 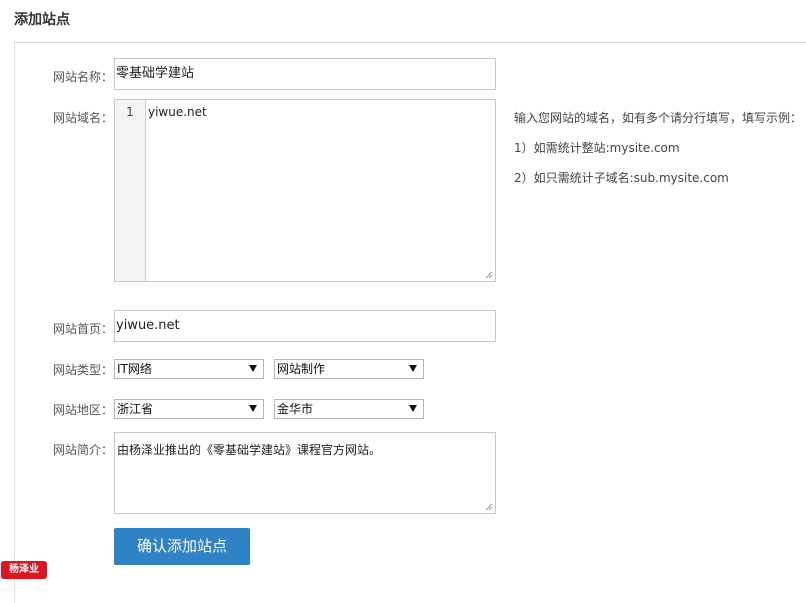 What do you see at coordinates (83, 118) in the screenshot?
I see `site-domain-label: 网站域名：` at bounding box center [83, 118].